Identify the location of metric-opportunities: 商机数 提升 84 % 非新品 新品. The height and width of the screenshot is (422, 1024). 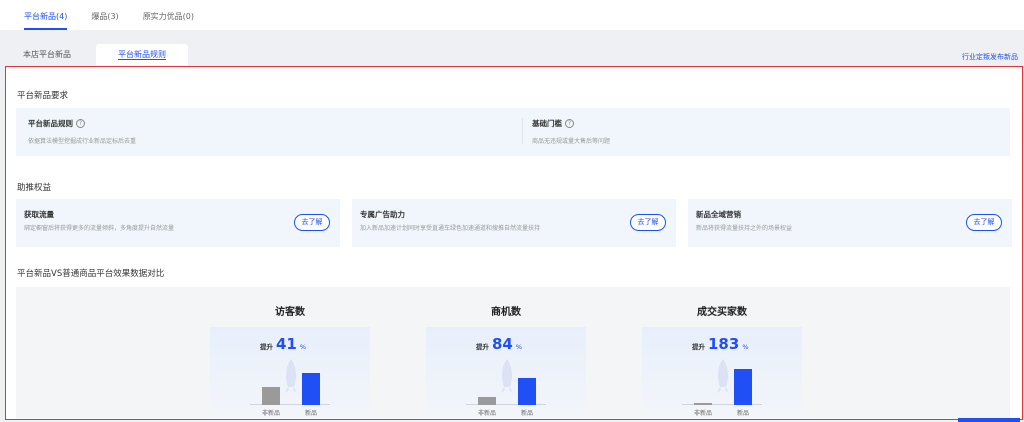
(506, 353).